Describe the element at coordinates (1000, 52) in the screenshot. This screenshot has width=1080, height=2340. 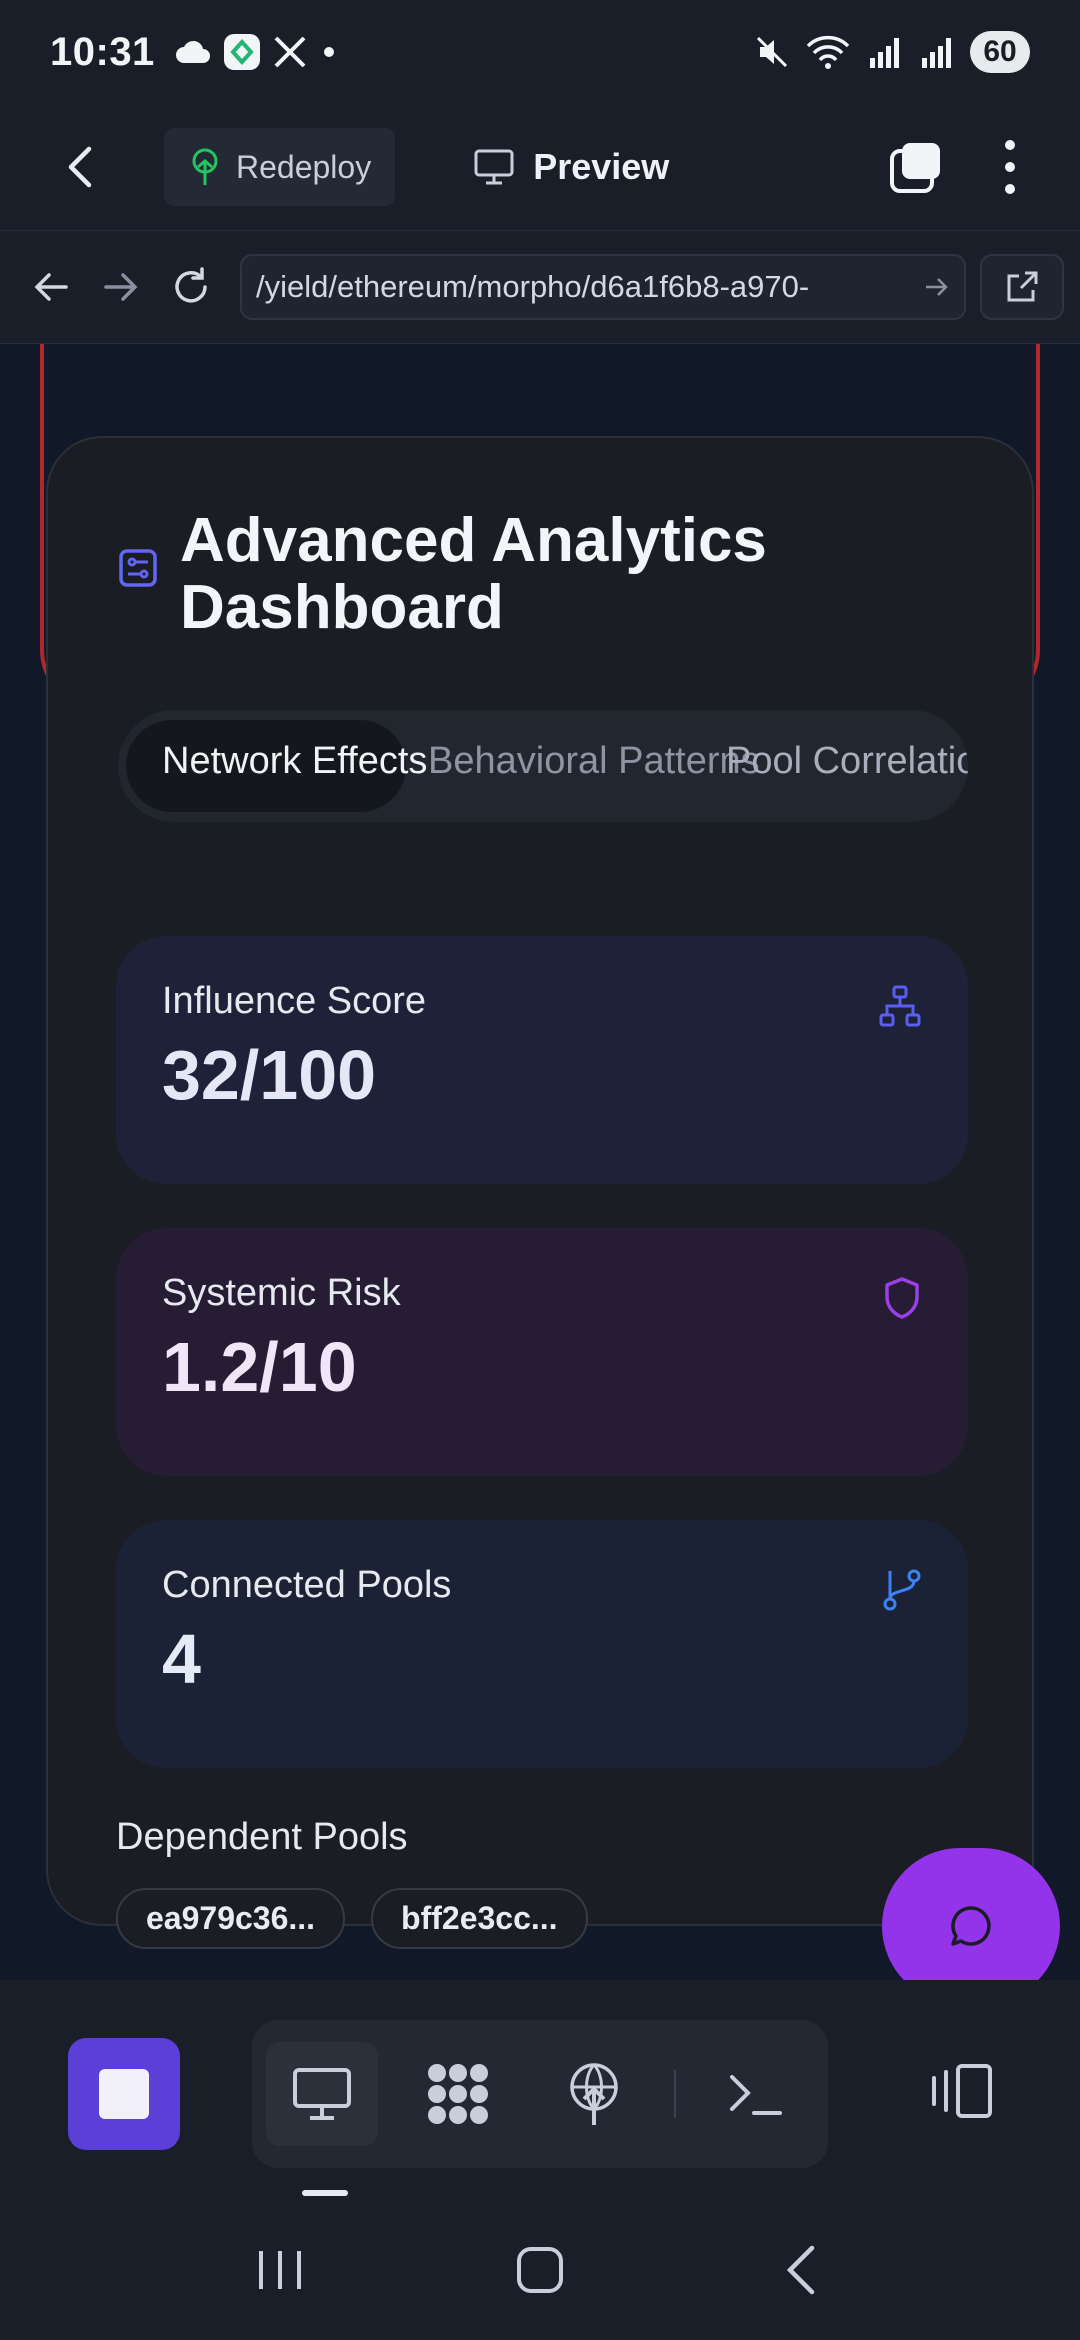
I see `battery-indicator: 60` at that location.